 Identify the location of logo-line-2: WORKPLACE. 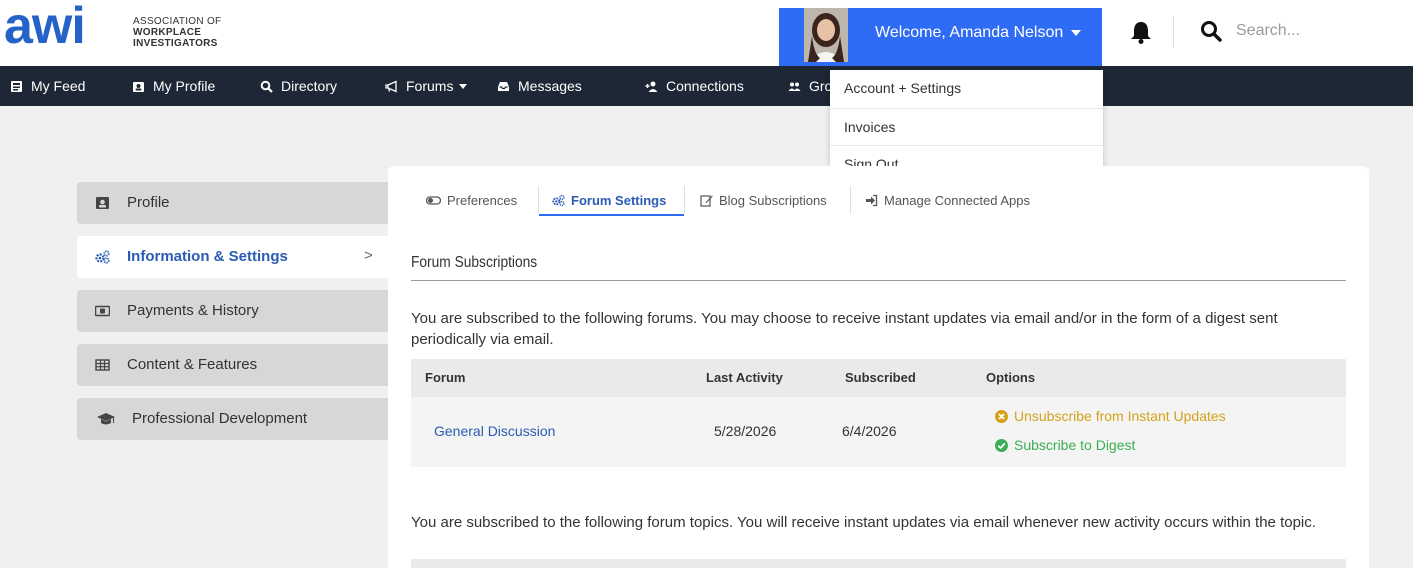
(167, 32).